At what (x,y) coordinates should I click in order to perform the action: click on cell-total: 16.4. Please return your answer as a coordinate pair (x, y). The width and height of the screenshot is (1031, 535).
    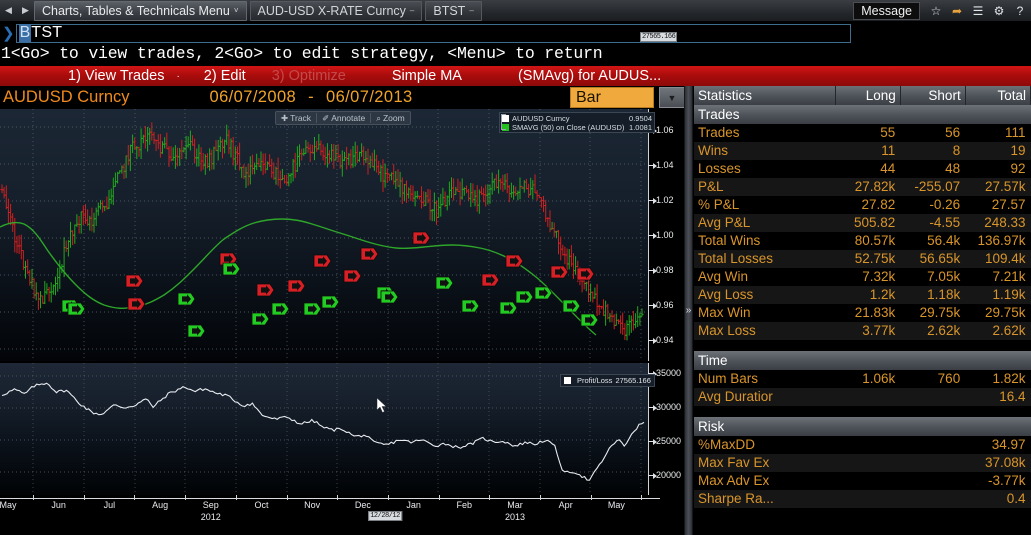
    Looking at the image, I should click on (998, 397).